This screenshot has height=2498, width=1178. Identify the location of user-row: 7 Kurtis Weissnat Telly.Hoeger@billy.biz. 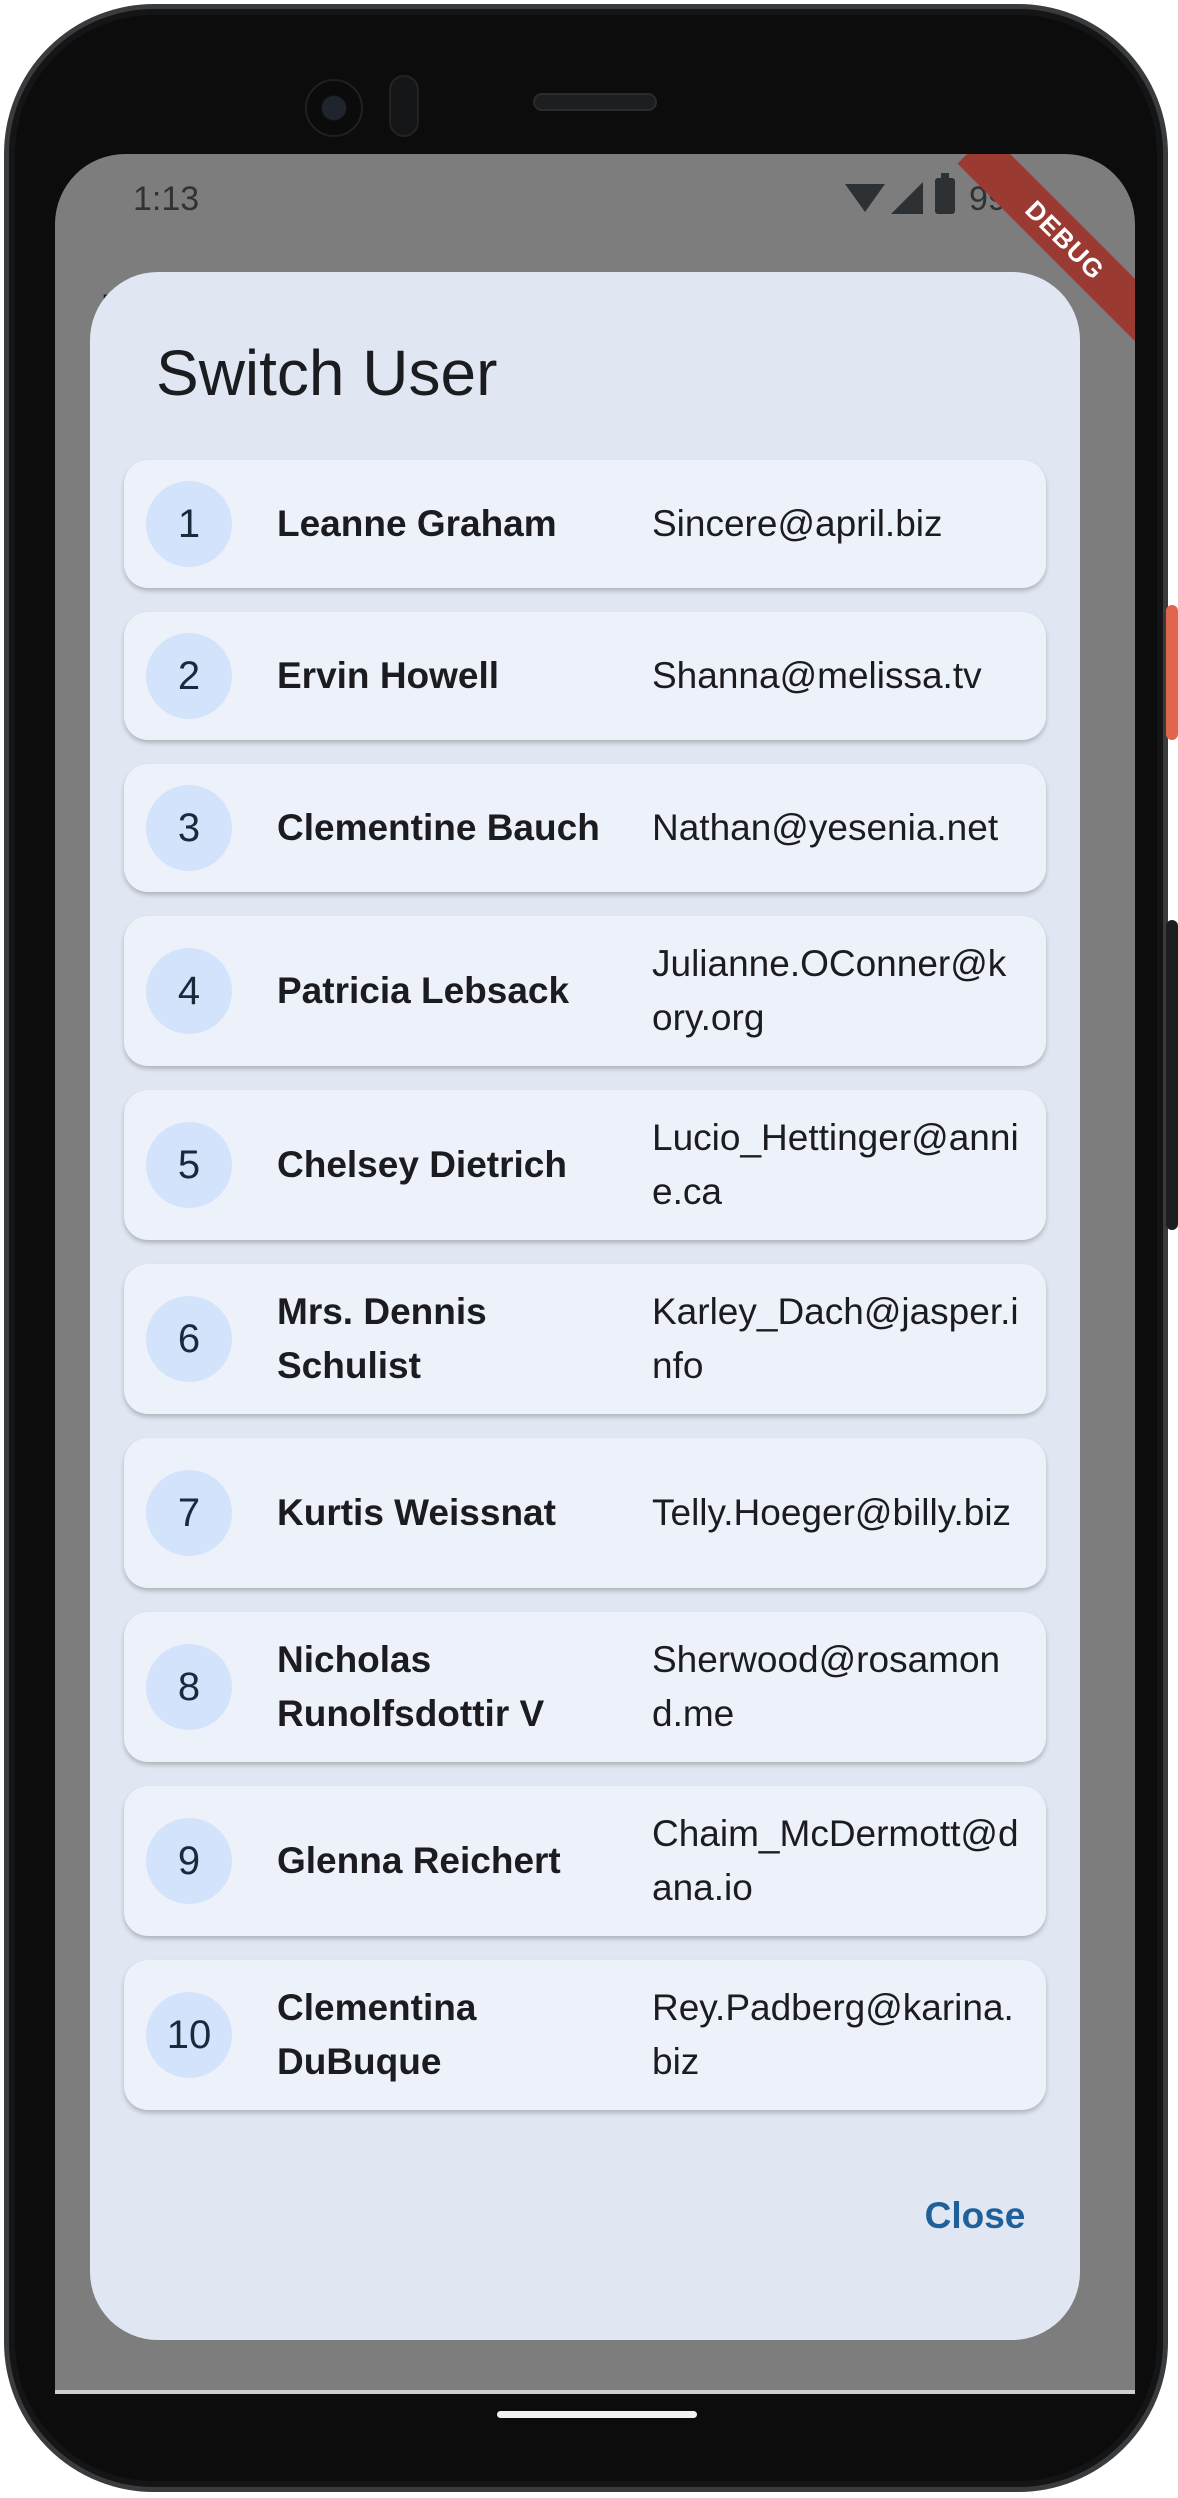
(585, 1513).